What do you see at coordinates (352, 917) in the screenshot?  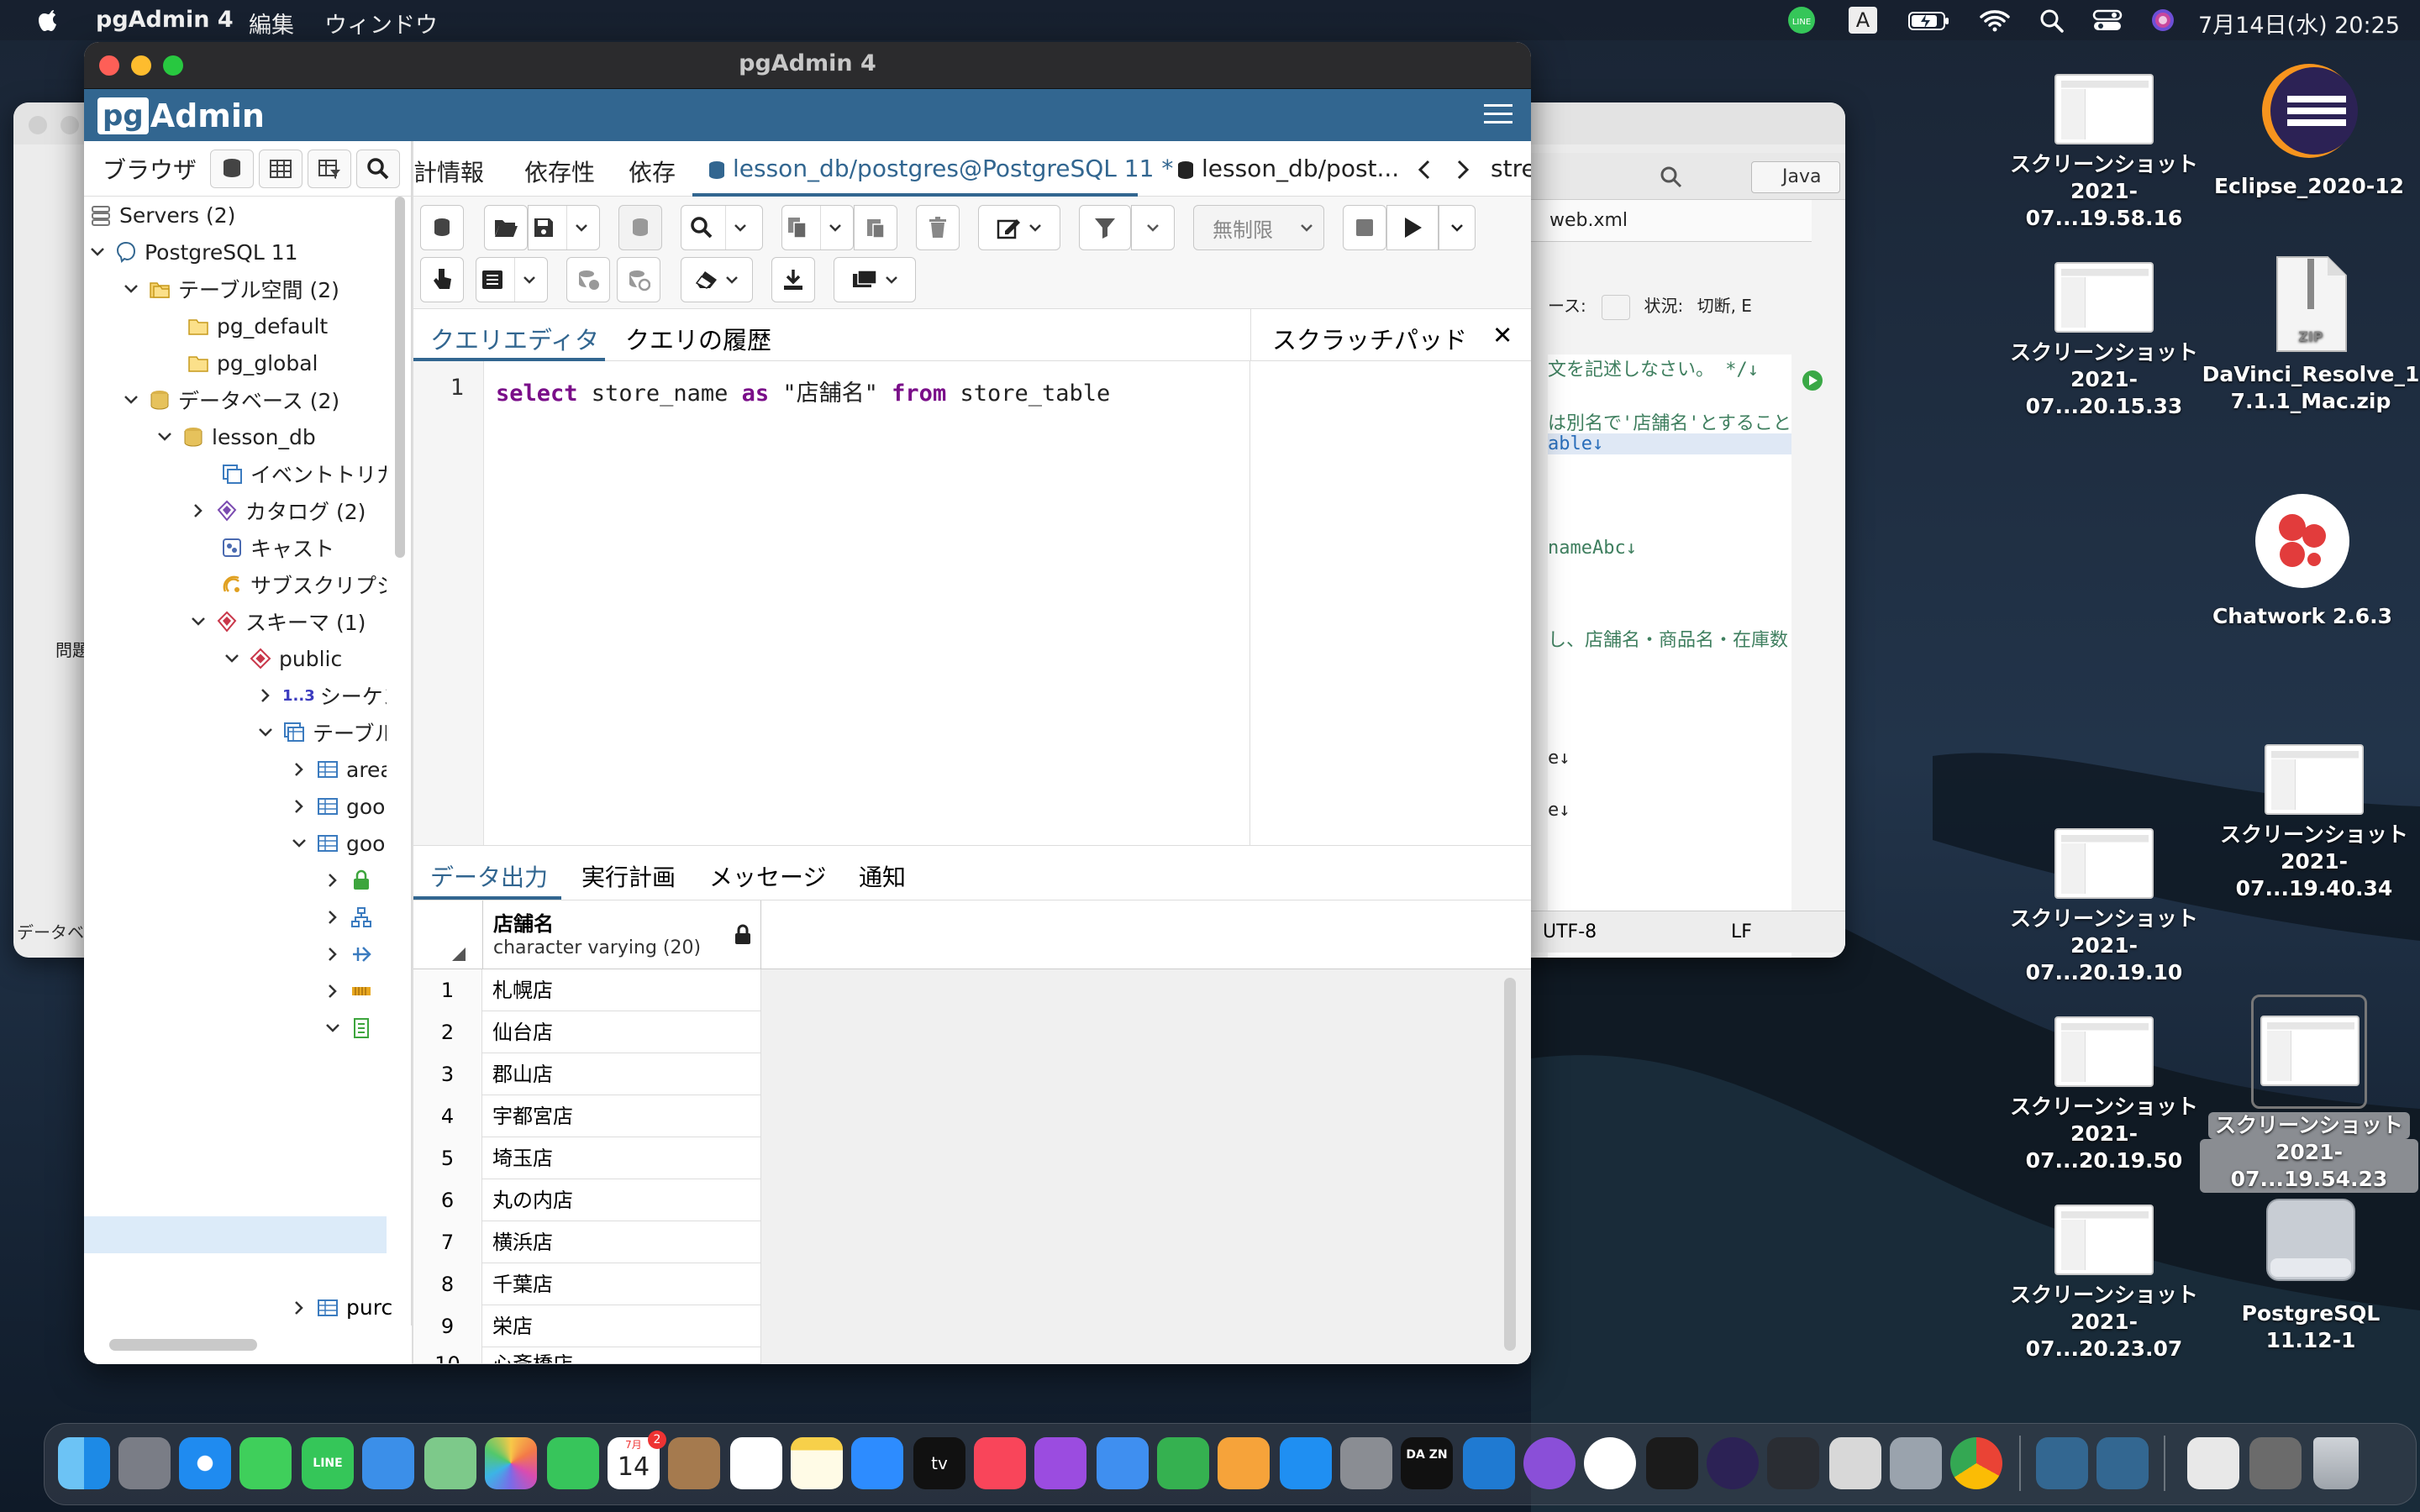 I see `tree-node-constraints` at bounding box center [352, 917].